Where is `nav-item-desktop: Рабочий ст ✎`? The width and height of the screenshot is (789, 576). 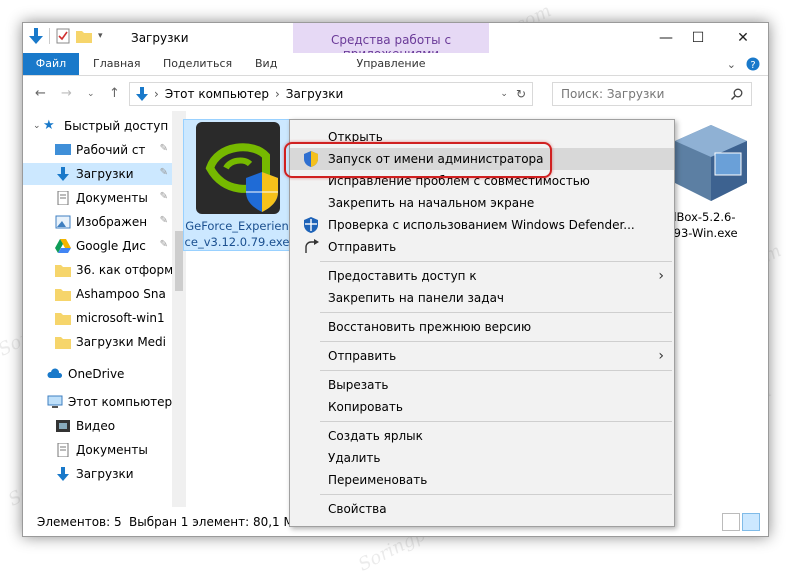 nav-item-desktop: Рабочий ст ✎ is located at coordinates (97, 150).